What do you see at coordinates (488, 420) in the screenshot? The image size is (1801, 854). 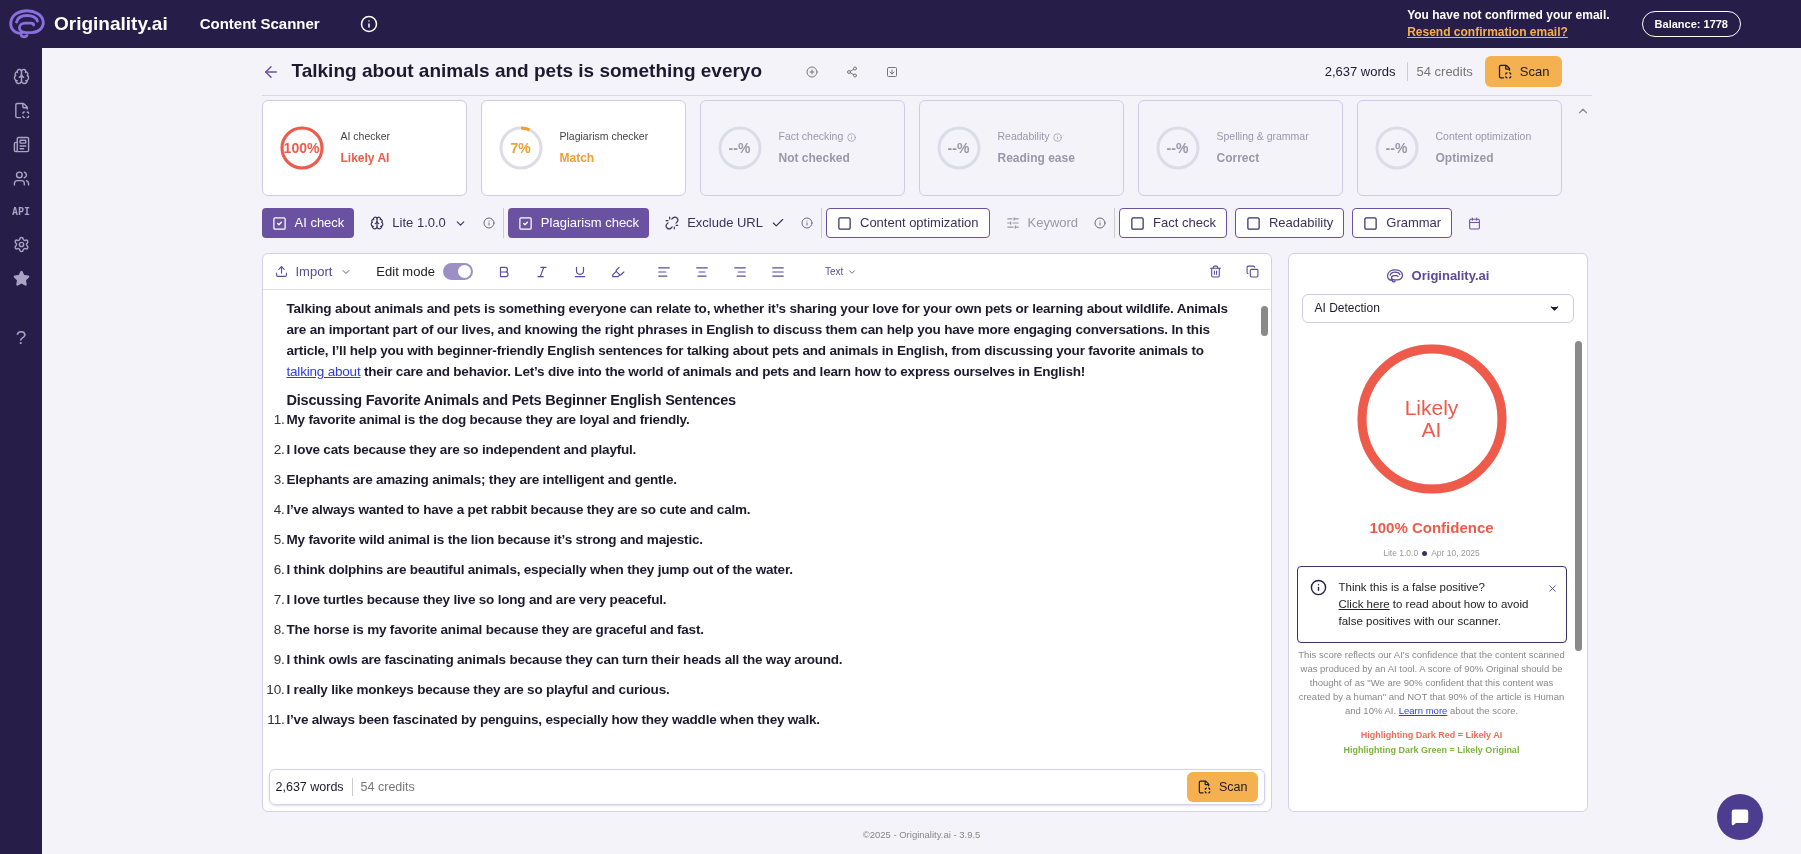 I see `list-item-text: My favorite animal is the dog because they are loyal and friendly.` at bounding box center [488, 420].